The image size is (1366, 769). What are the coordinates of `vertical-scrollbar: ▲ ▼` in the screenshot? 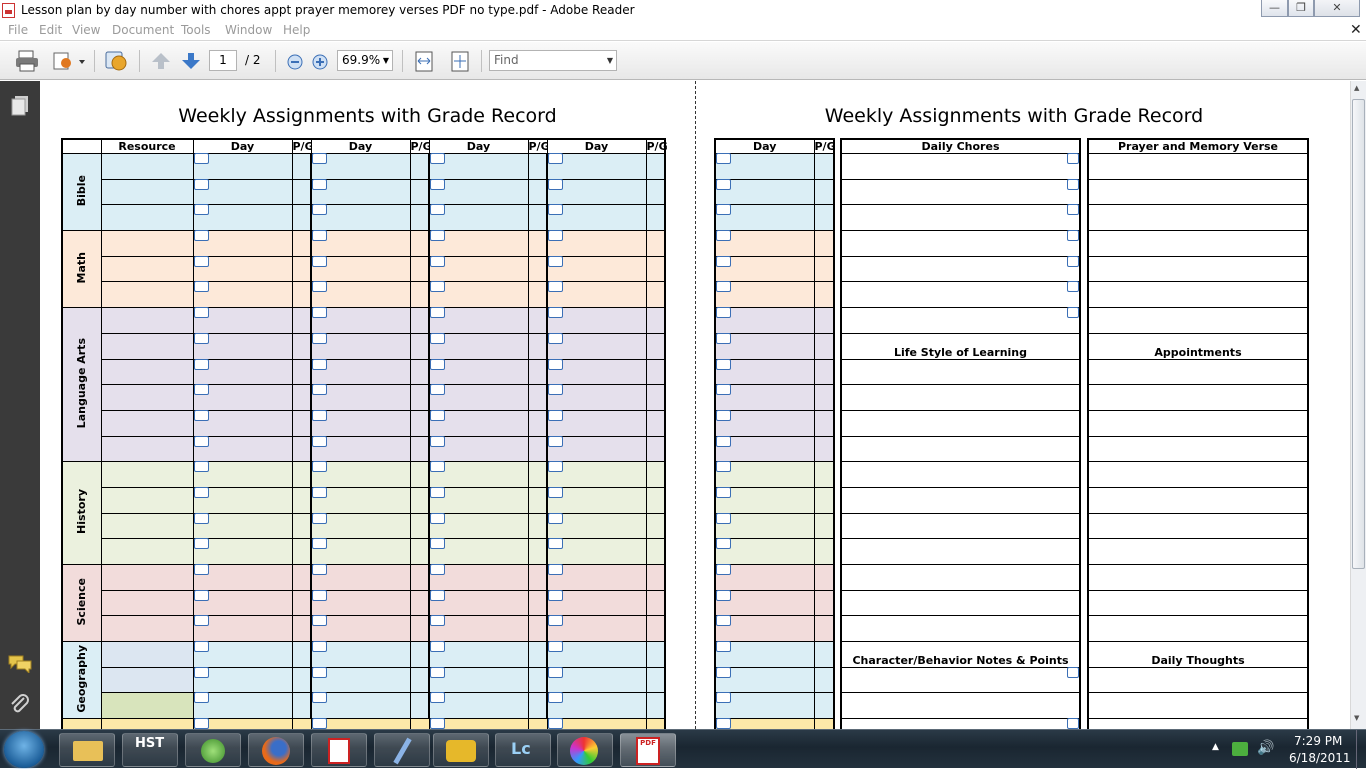 It's located at (1358, 405).